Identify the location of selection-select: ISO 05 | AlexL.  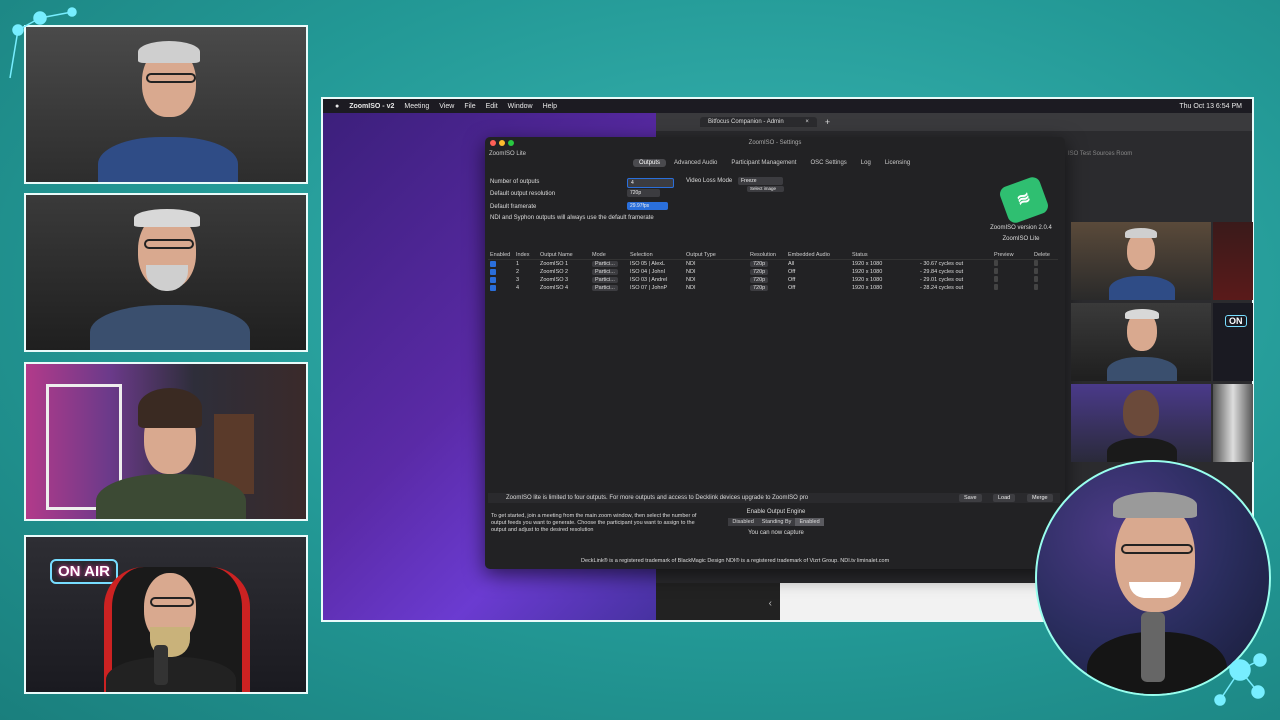
(656, 264).